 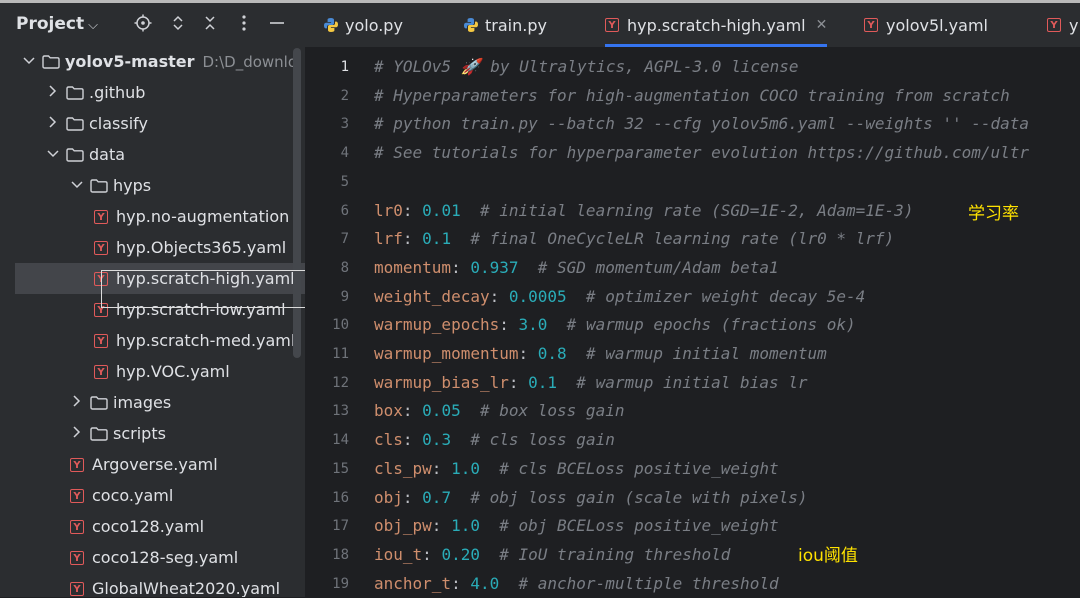 What do you see at coordinates (152, 402) in the screenshot?
I see `tree-folder: images` at bounding box center [152, 402].